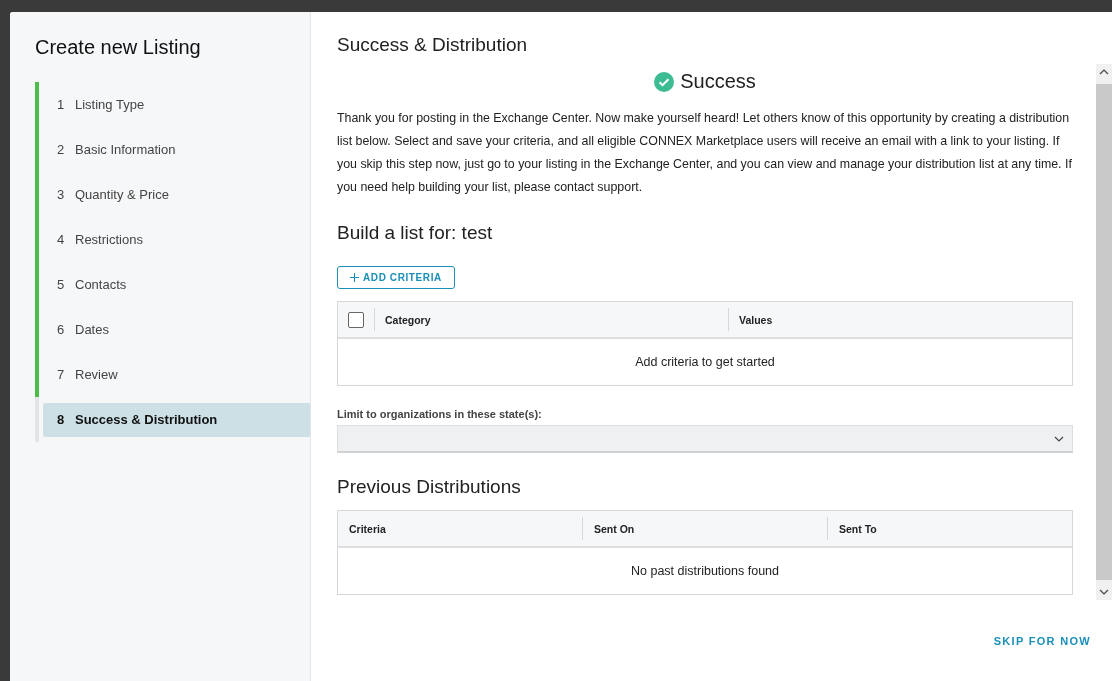  Describe the element at coordinates (176, 194) in the screenshot. I see `step-item: 3 Quantity & Price` at that location.